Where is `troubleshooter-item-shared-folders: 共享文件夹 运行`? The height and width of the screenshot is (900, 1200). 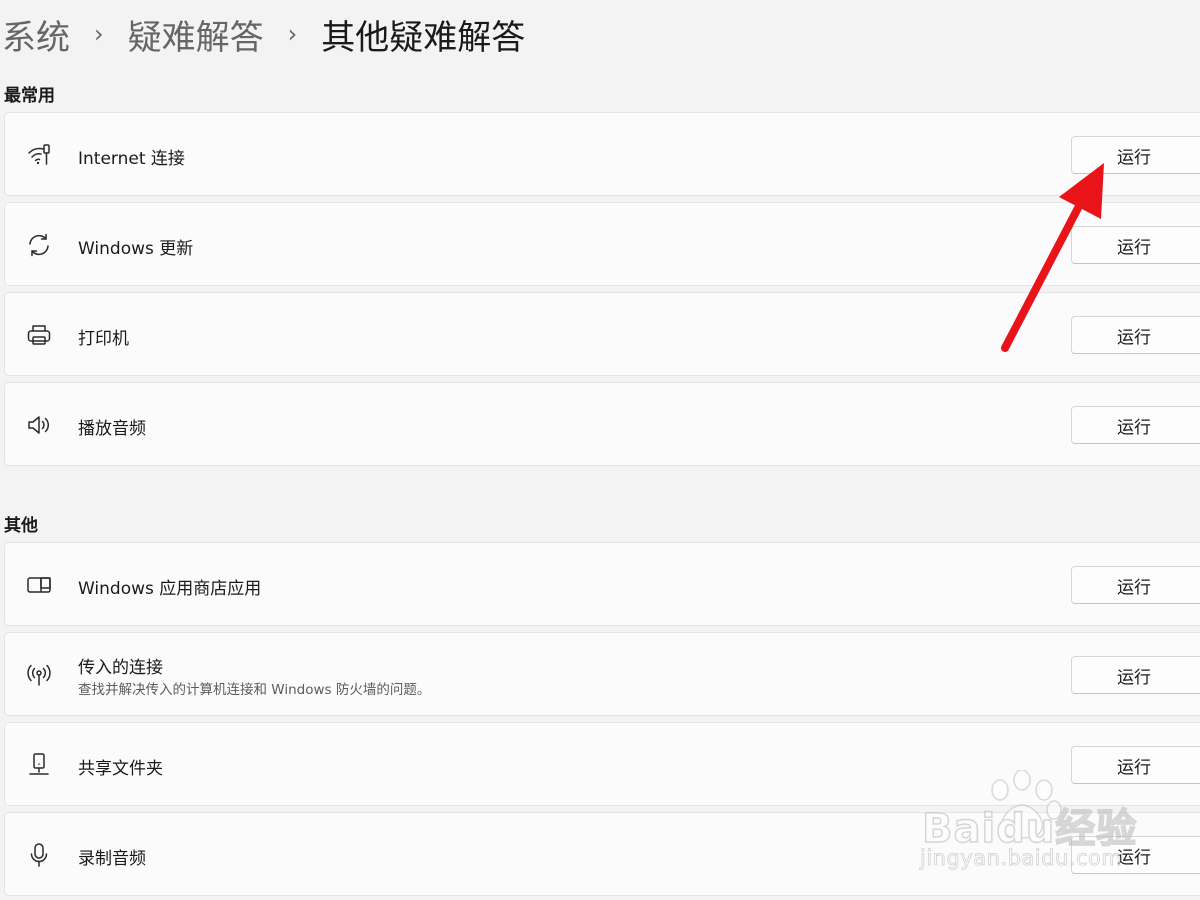 troubleshooter-item-shared-folders: 共享文件夹 运行 is located at coordinates (602, 764).